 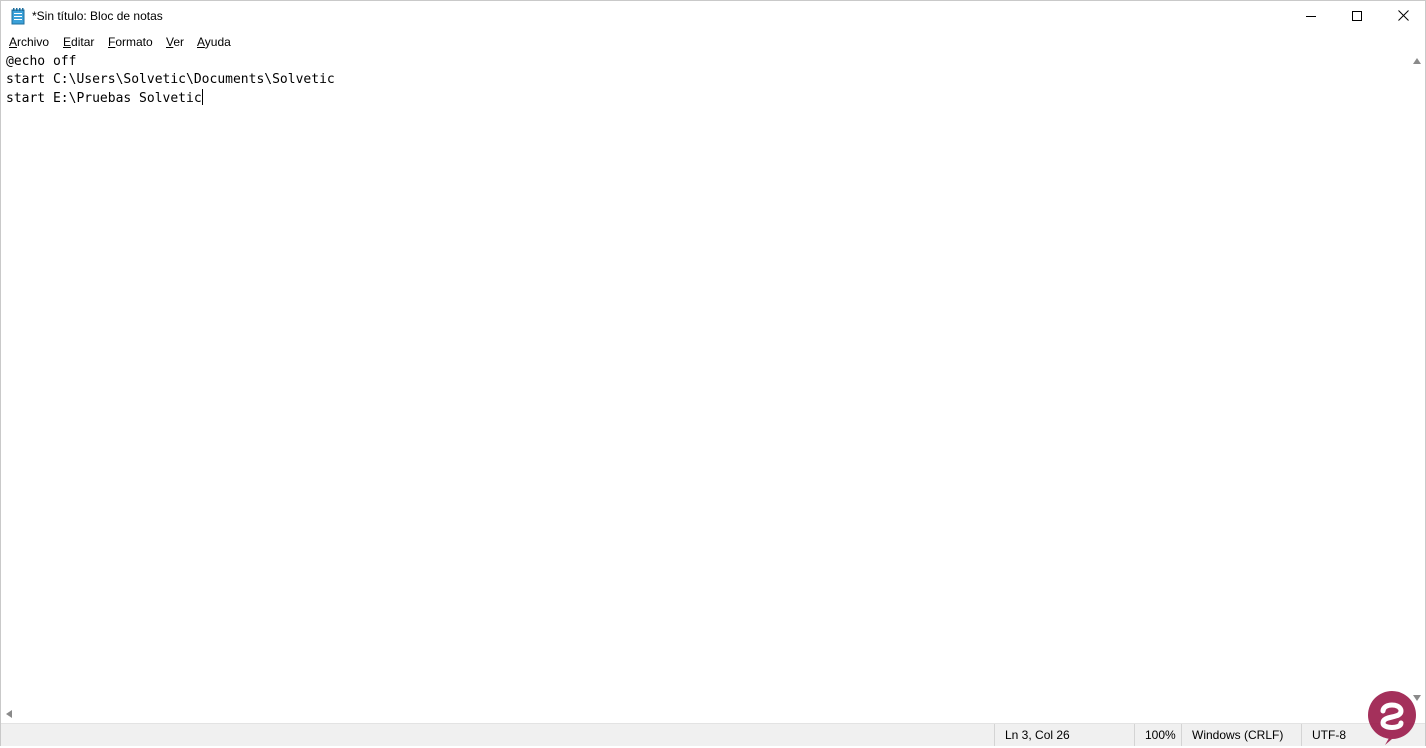 What do you see at coordinates (104, 98) in the screenshot?
I see `editor-line: start E:\Pruebas Solvetic` at bounding box center [104, 98].